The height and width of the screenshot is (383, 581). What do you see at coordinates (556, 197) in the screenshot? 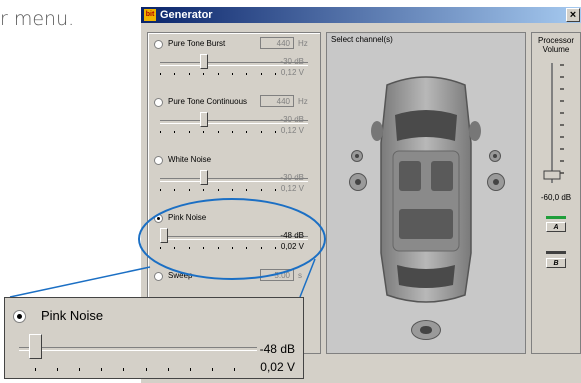
I see `processor-volume-value: -60,0 dB` at bounding box center [556, 197].